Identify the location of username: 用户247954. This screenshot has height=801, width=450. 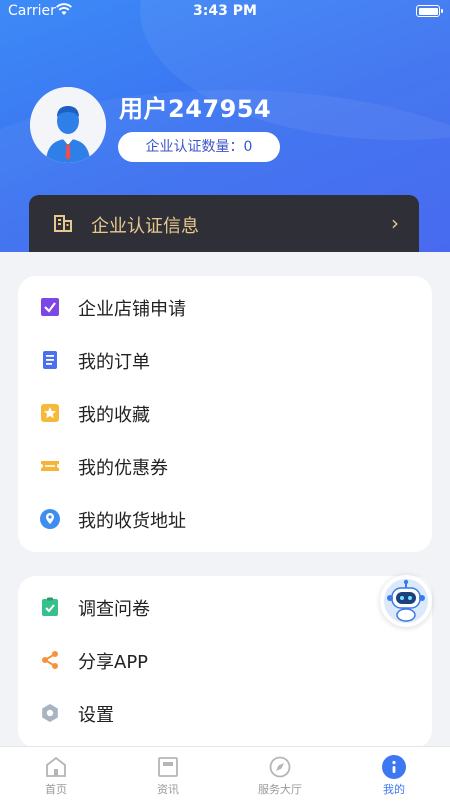
(195, 109).